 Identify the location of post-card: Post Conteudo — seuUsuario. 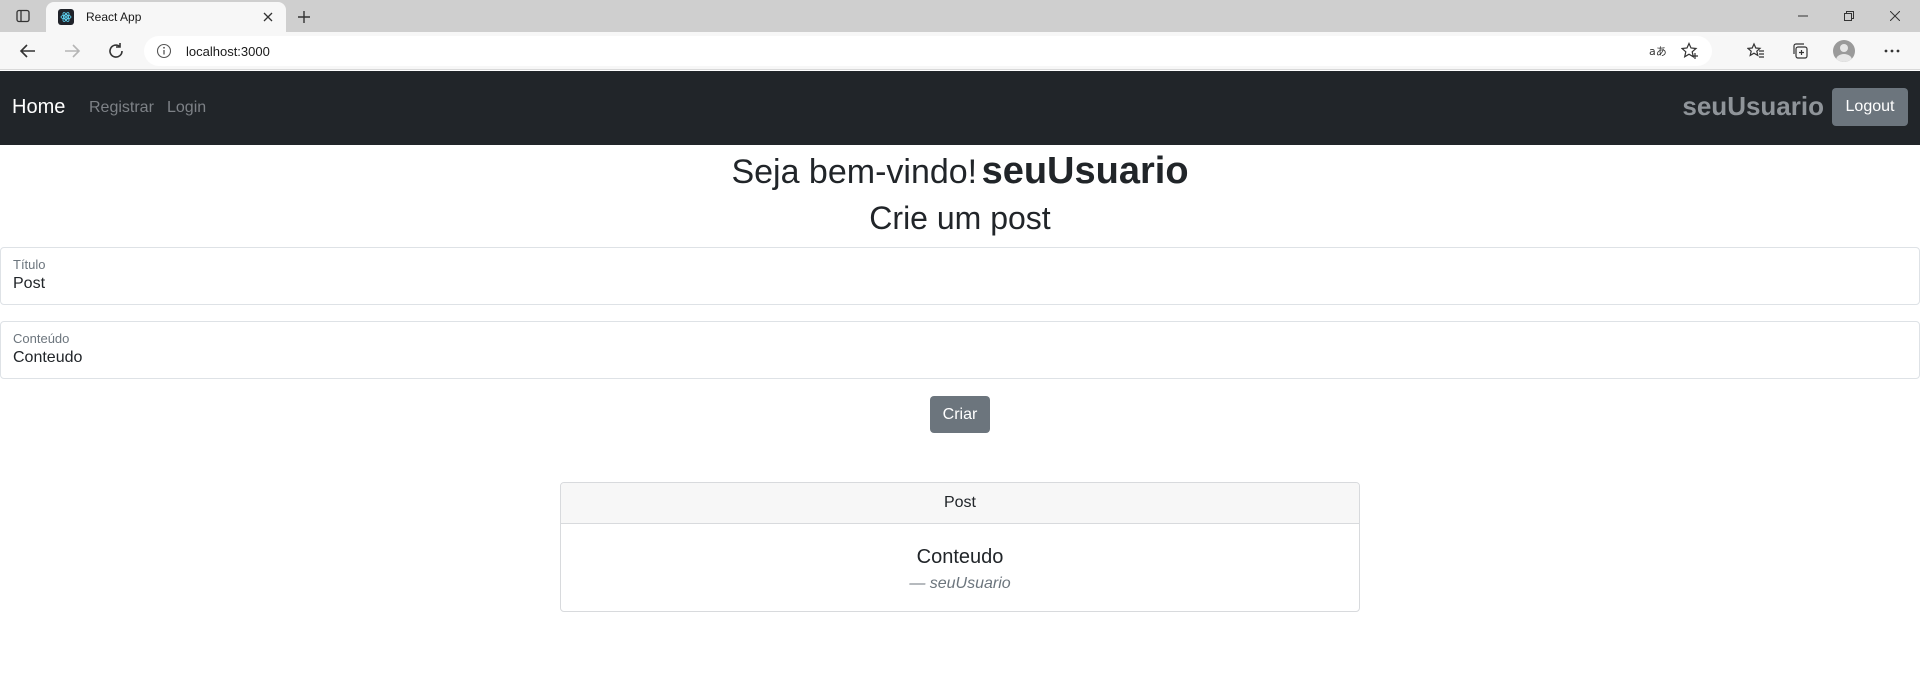
(960, 547).